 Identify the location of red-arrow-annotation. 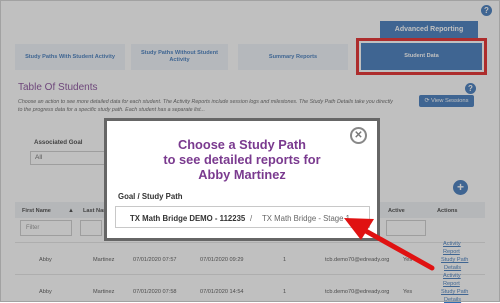
(389, 244).